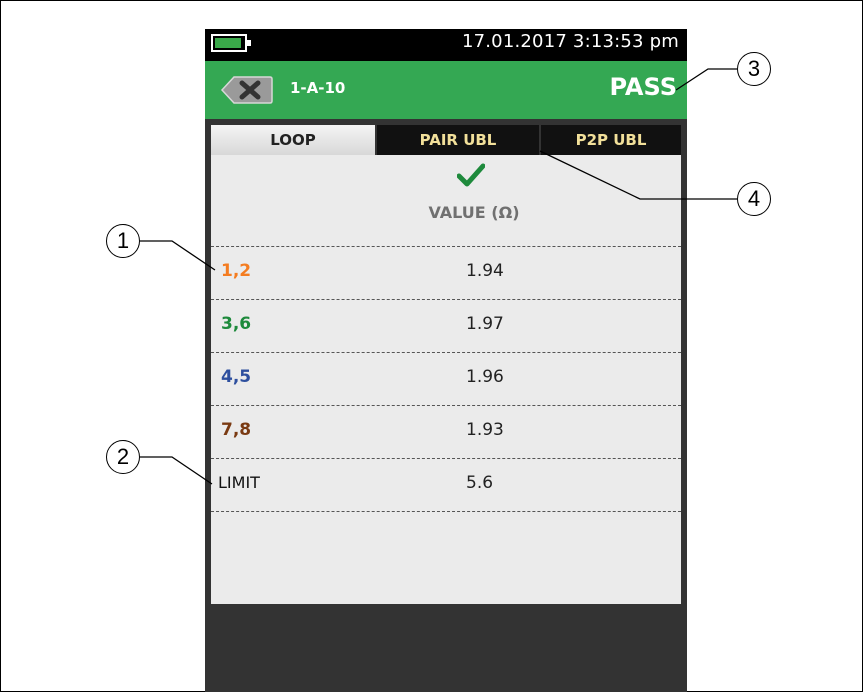  I want to click on callout-3: 3, so click(754, 69).